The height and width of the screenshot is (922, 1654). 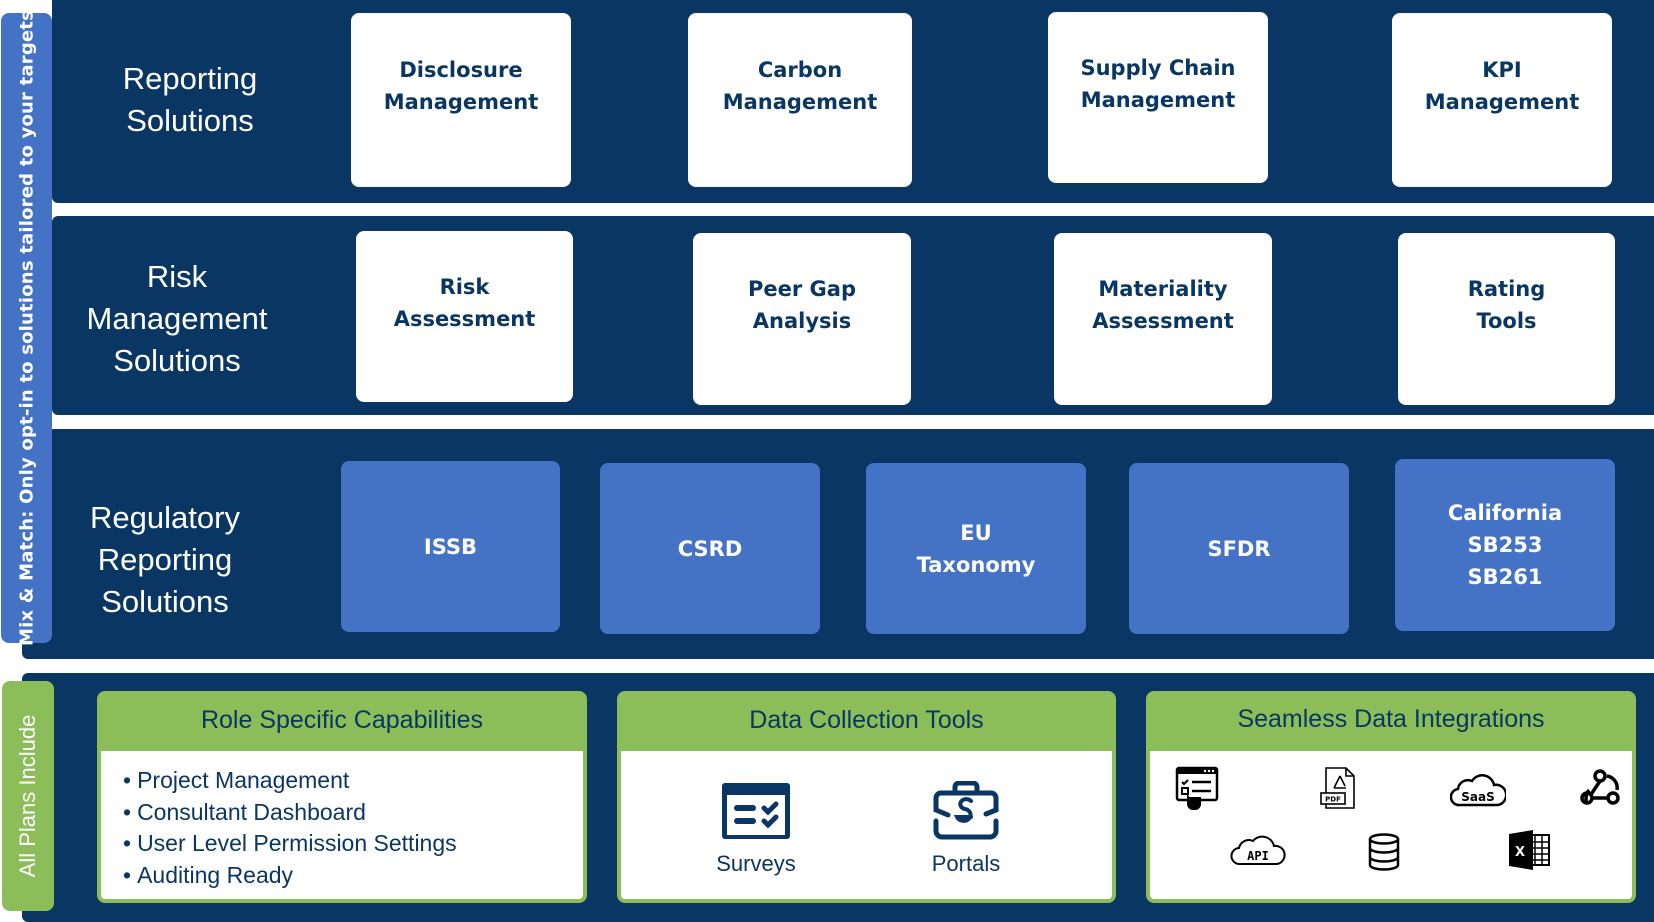 I want to click on data-collection-tools-body: Surveys Portals, so click(x=866, y=825).